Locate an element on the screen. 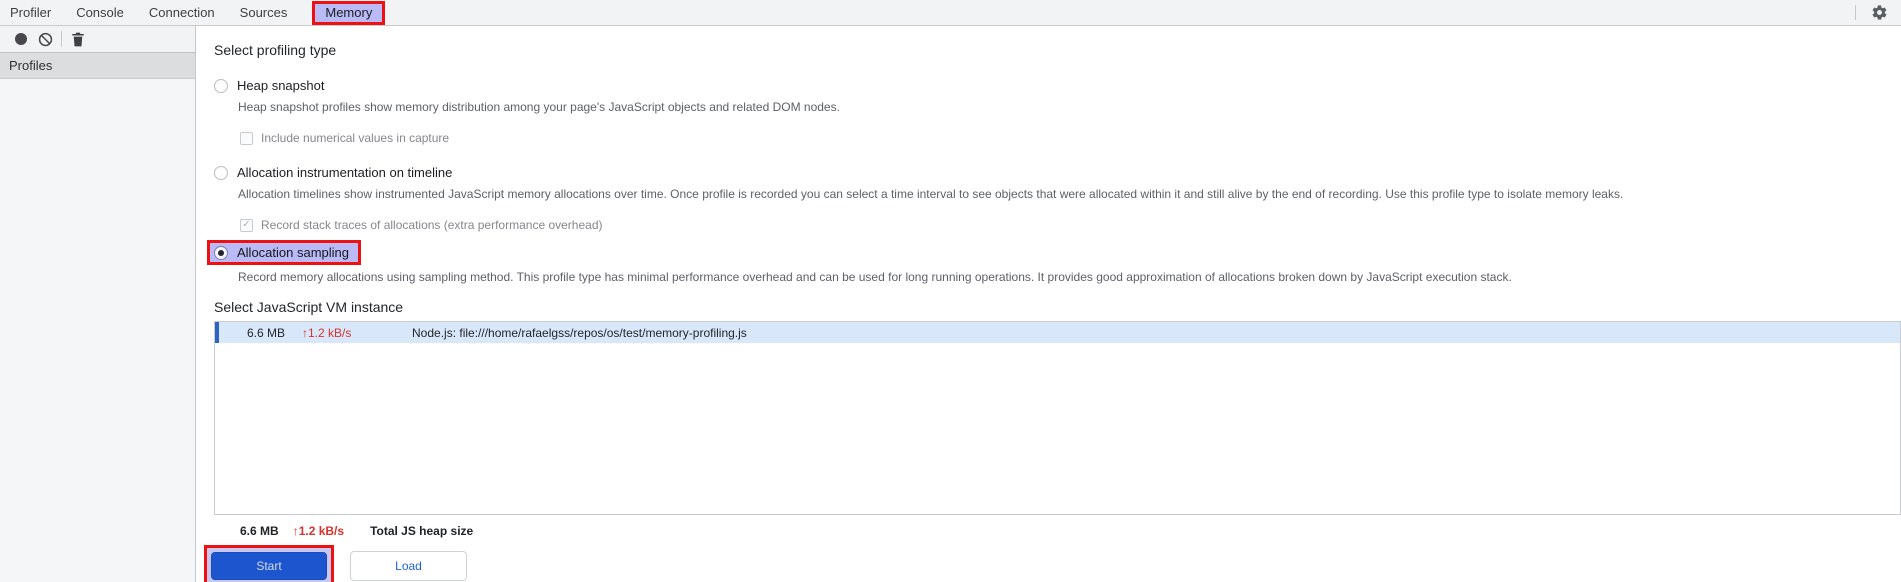 The image size is (1901, 582). trash-icon is located at coordinates (78, 39).